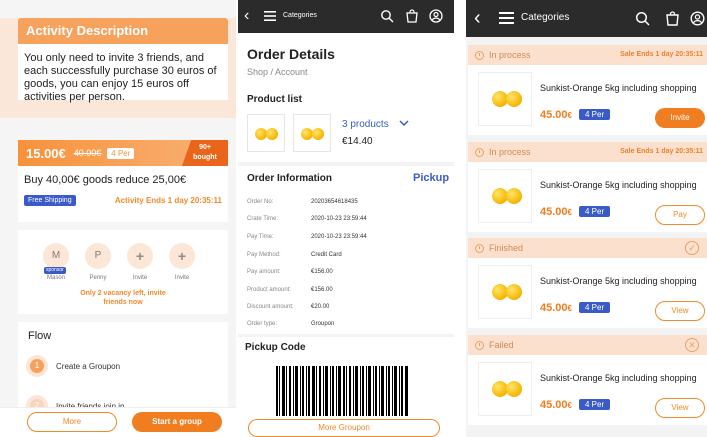 The image size is (707, 437). What do you see at coordinates (55, 270) in the screenshot?
I see `sponsor-badge: sponsor` at bounding box center [55, 270].